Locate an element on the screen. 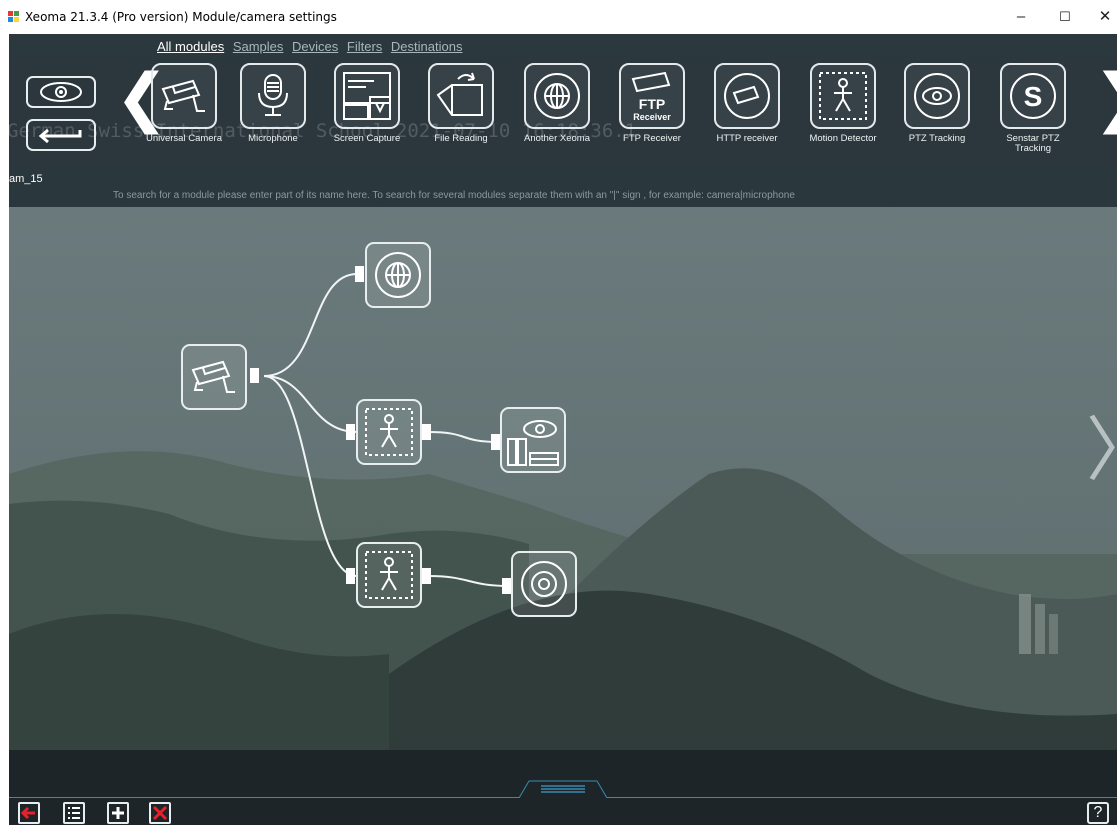  port-motion-1-in is located at coordinates (350, 432).